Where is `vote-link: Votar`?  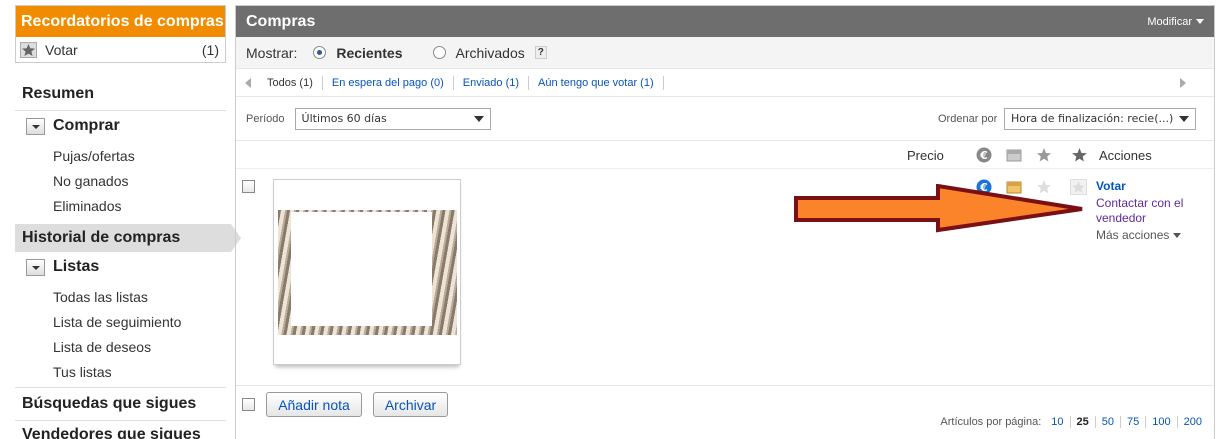
vote-link: Votar is located at coordinates (1151, 186).